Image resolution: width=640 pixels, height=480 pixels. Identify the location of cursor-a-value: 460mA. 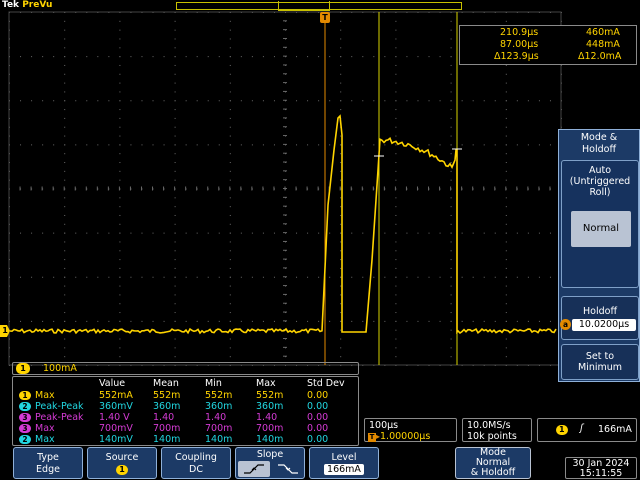
(603, 32).